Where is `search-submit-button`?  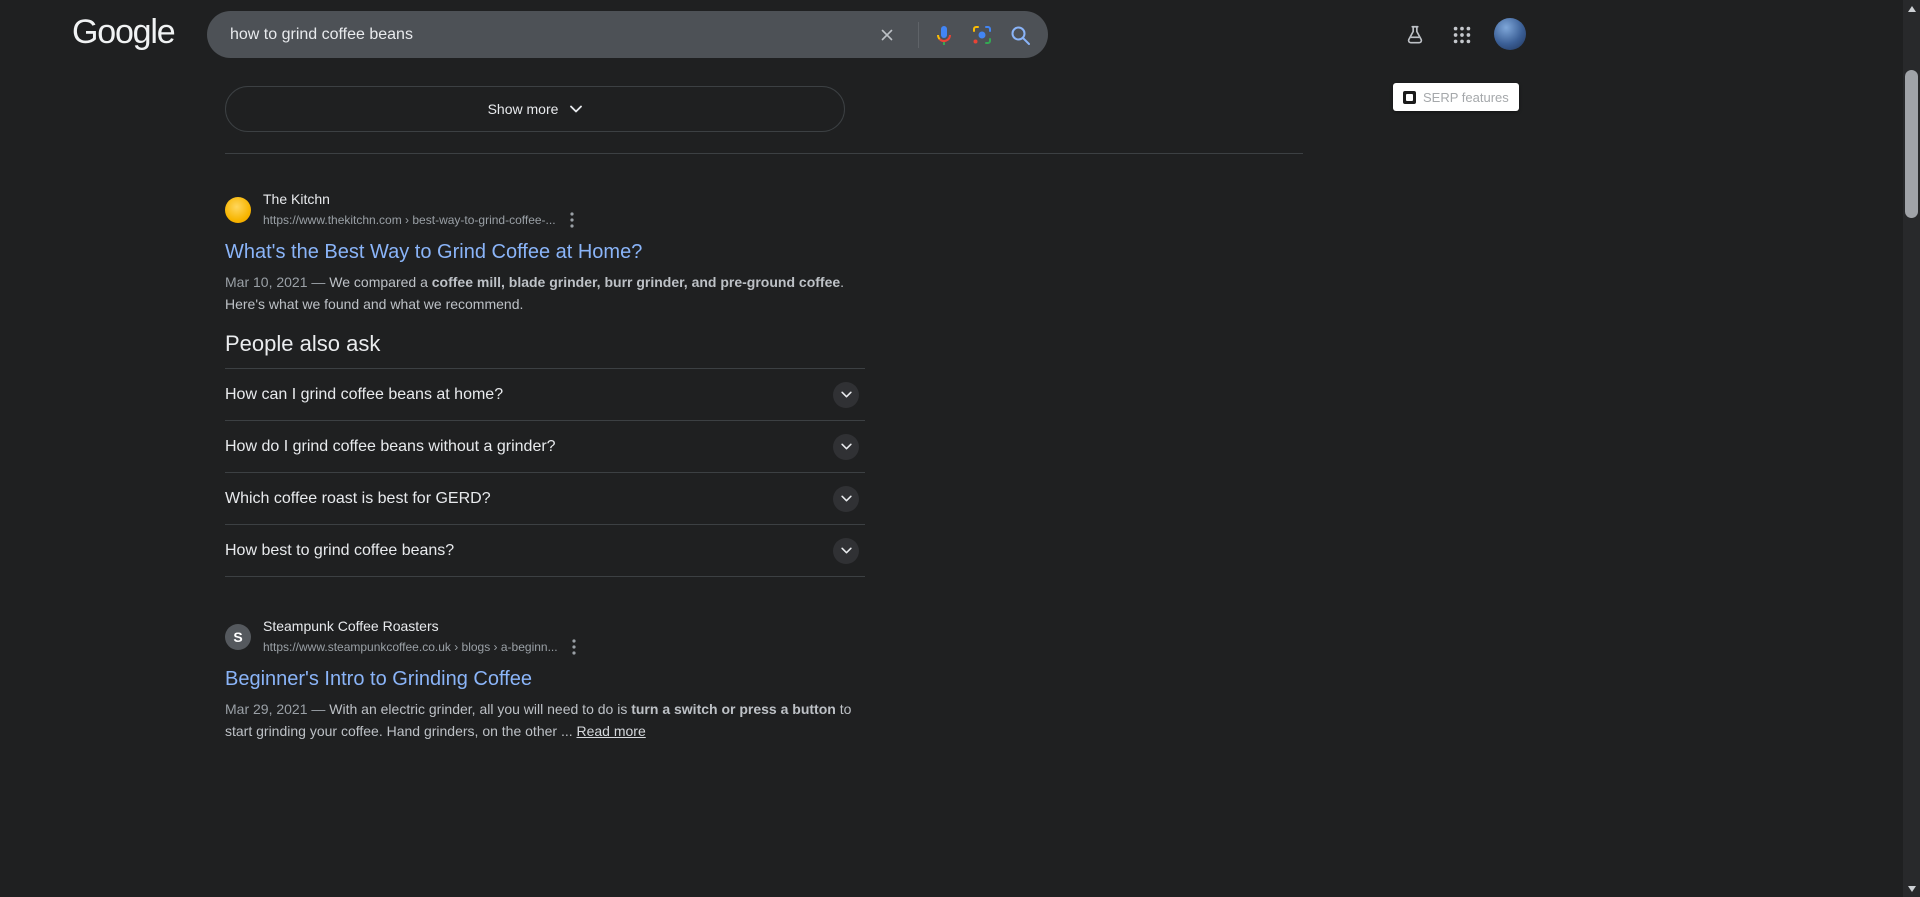
search-submit-button is located at coordinates (1020, 35).